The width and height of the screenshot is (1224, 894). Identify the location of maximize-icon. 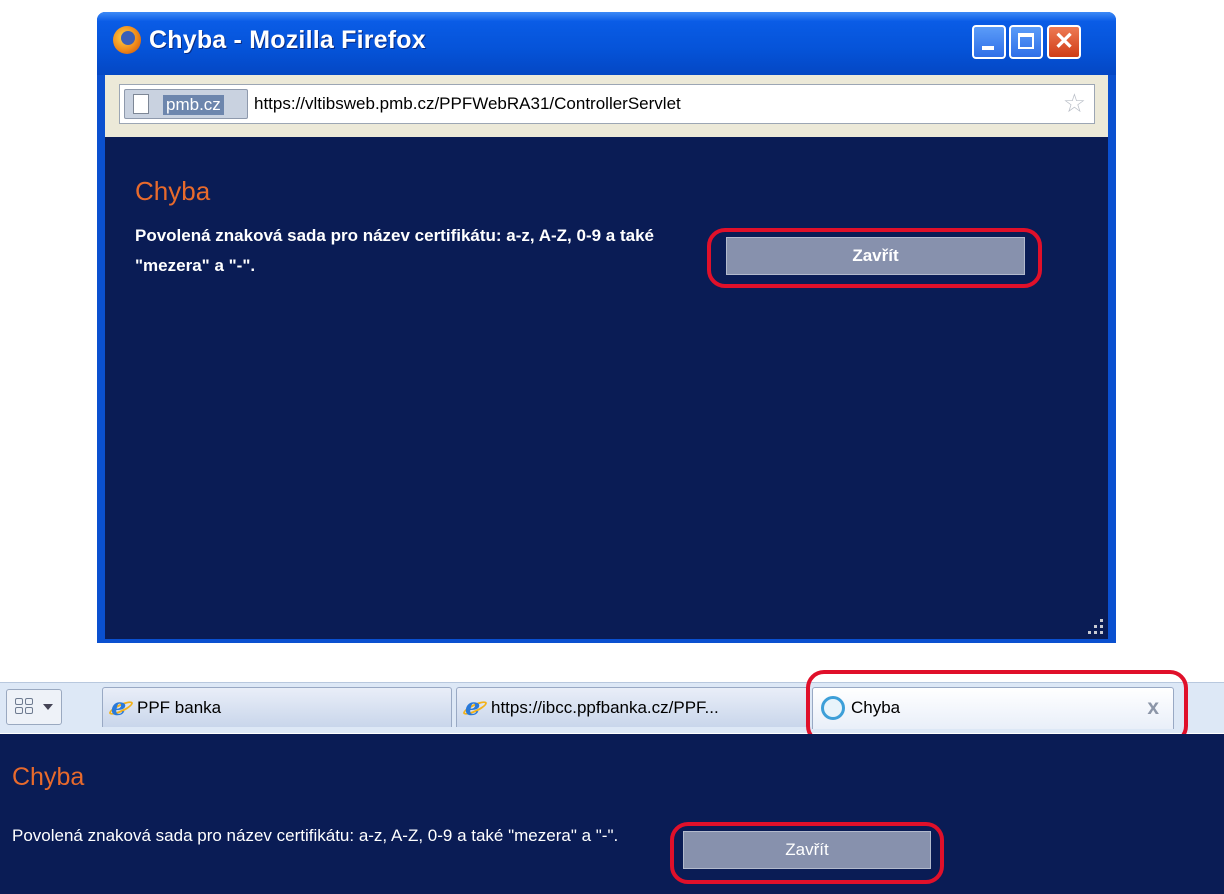
(1026, 41).